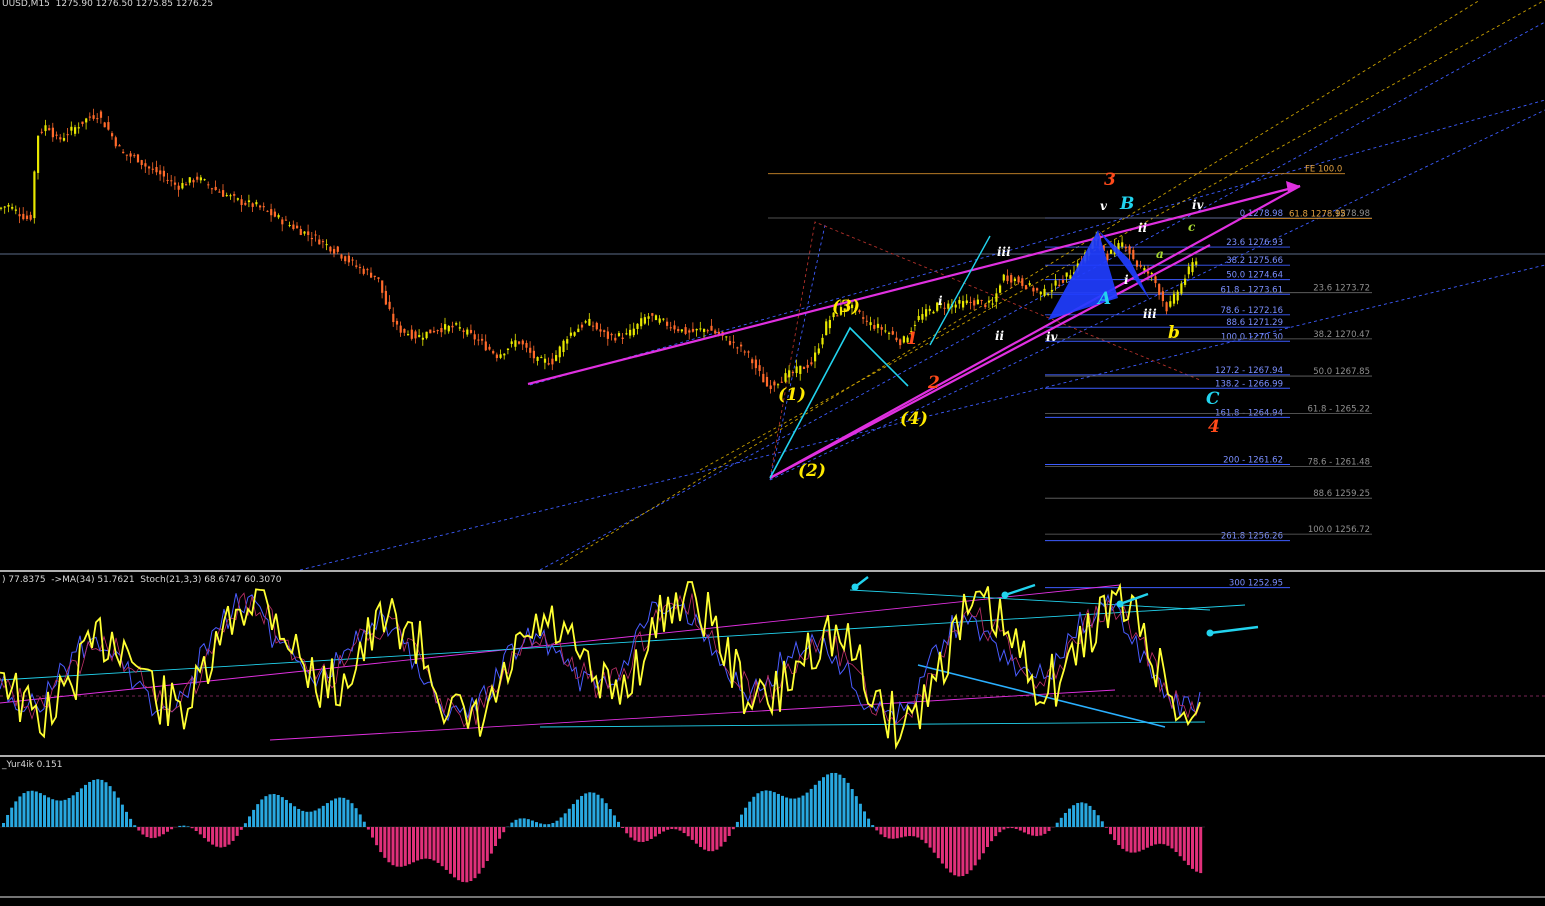 Image resolution: width=1545 pixels, height=906 pixels. I want to click on arrow-marker, so click(855, 587).